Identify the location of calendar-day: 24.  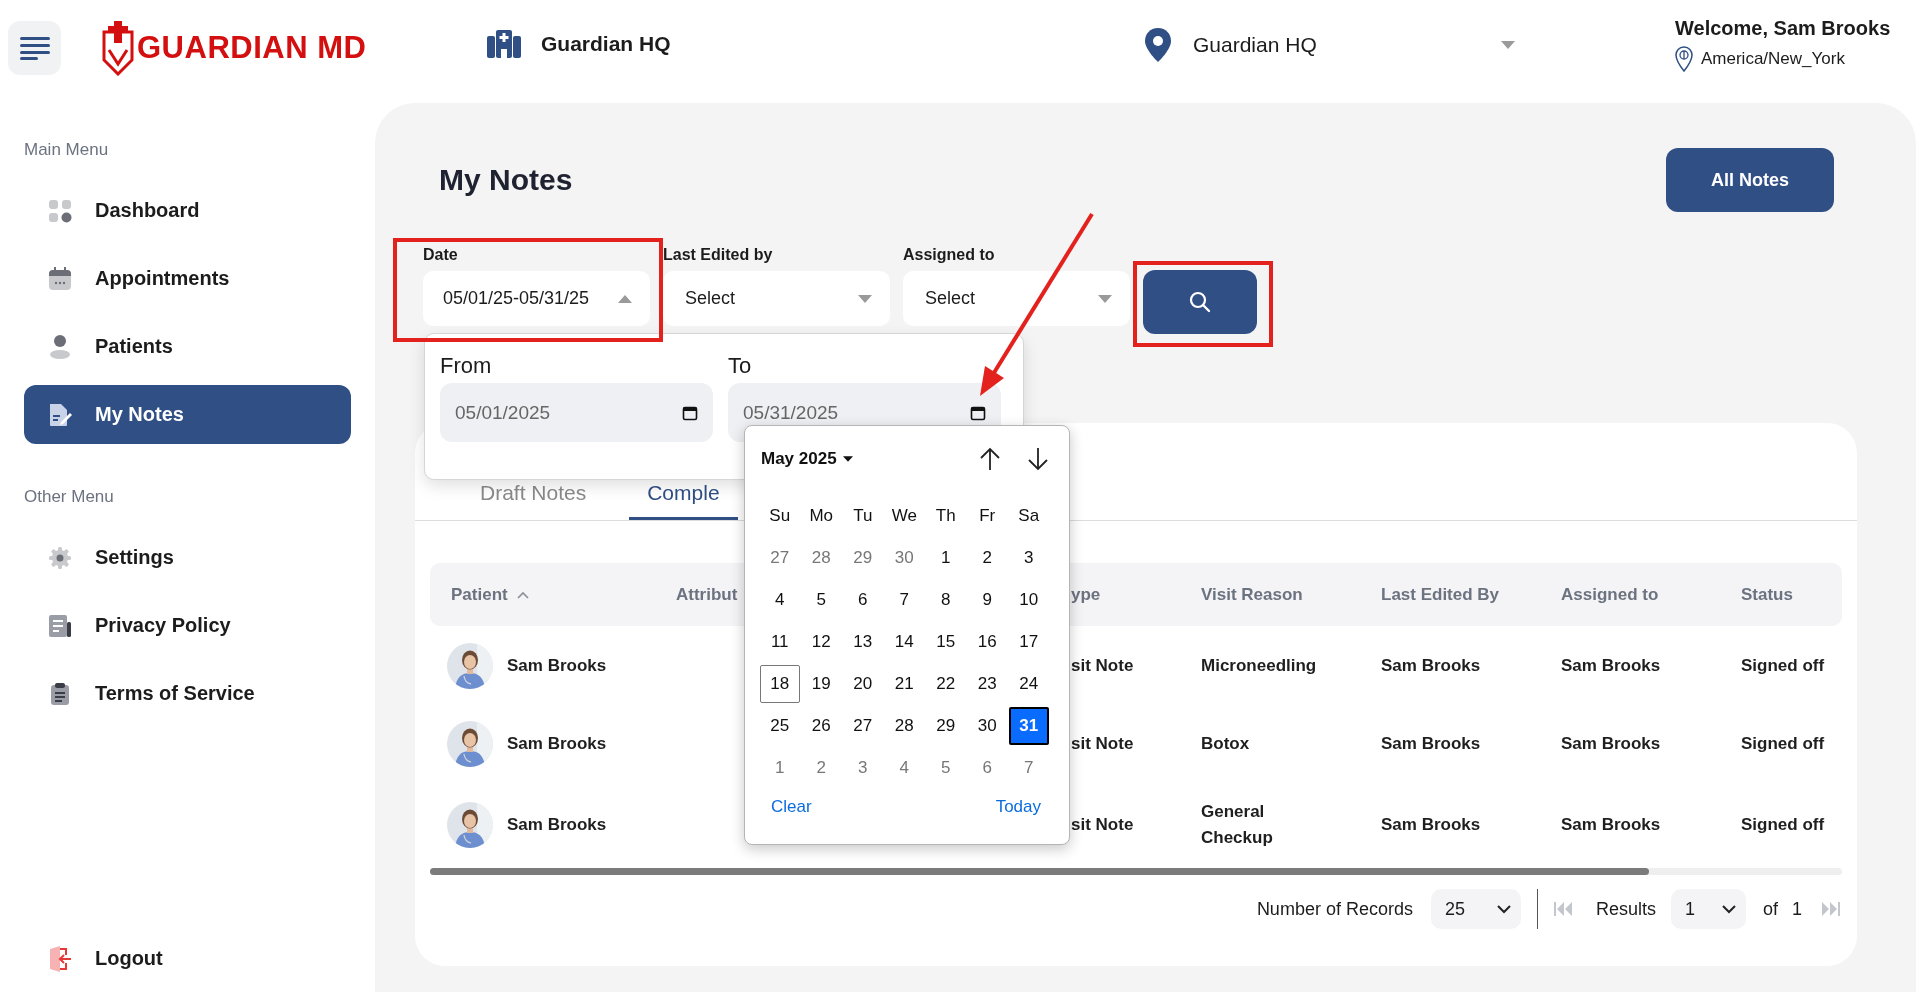
(1028, 684).